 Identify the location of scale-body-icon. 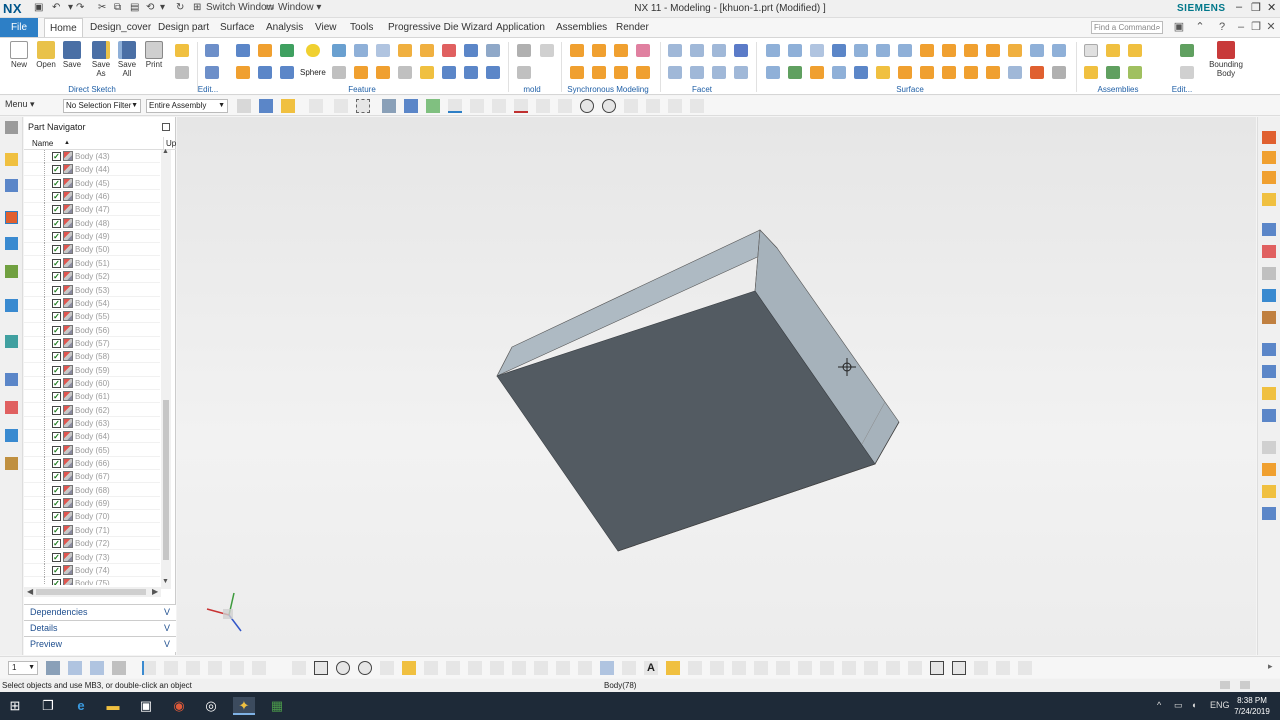
(405, 72).